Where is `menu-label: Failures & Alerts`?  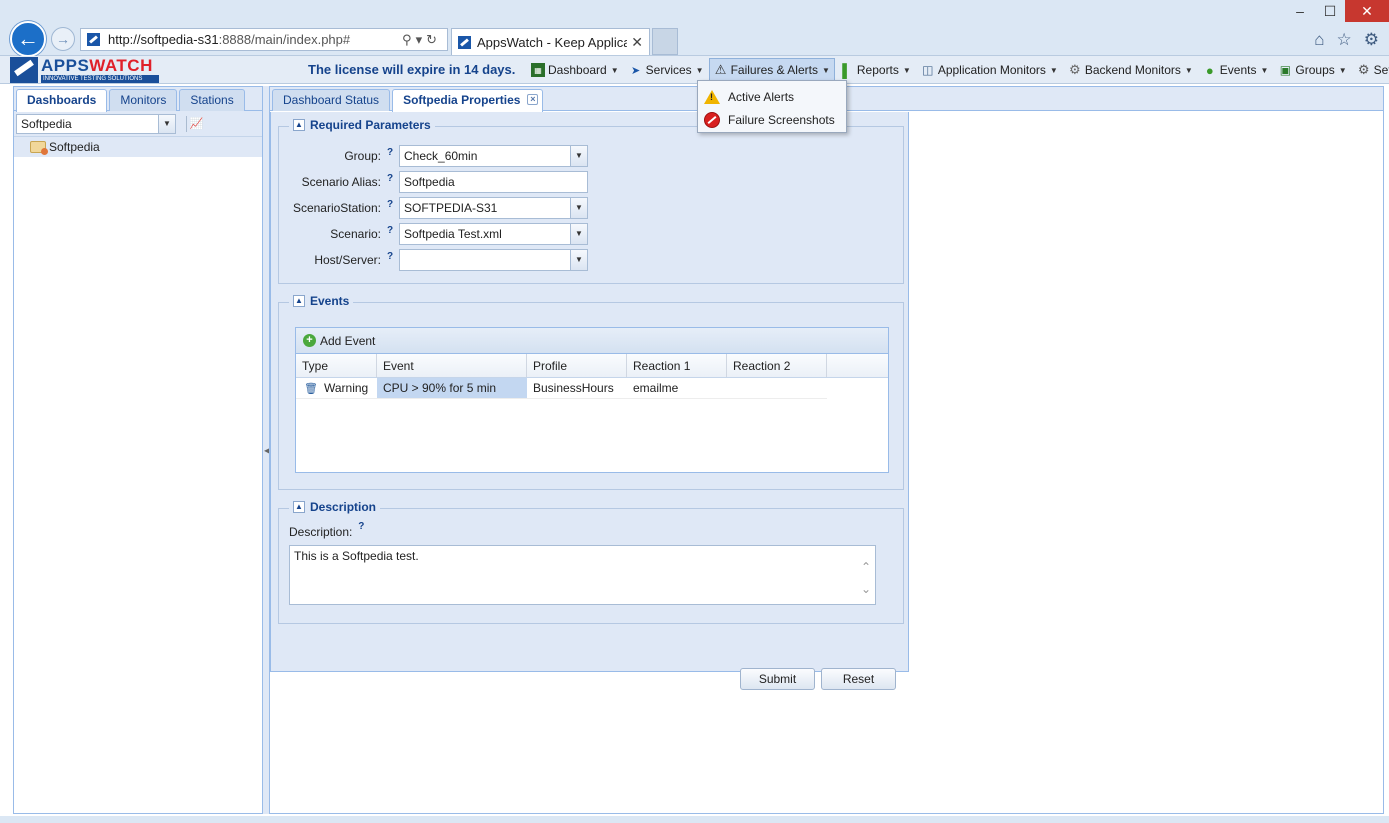
menu-label: Failures & Alerts is located at coordinates (774, 70).